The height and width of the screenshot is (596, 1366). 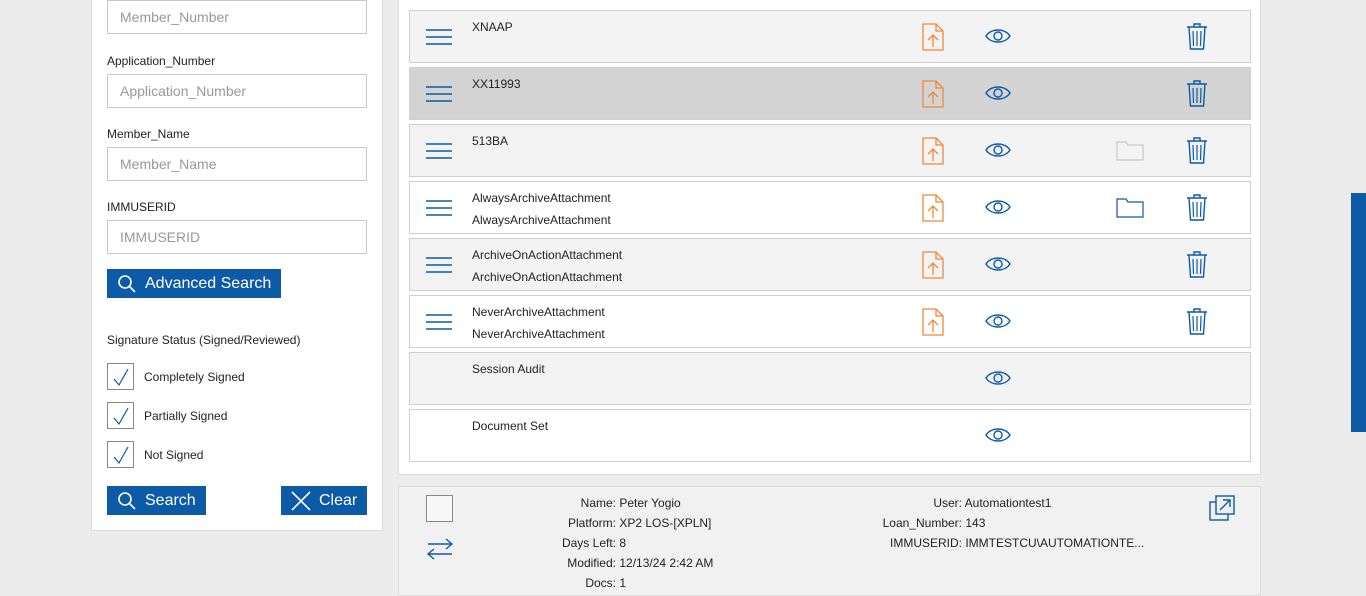 I want to click on detail-platform: Platform: XP2 LOS-[XPLN], so click(x=639, y=523).